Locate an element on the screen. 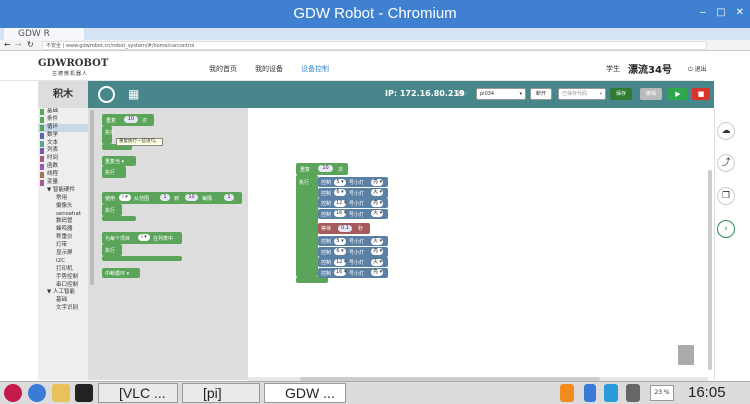 The image size is (750, 404). forward-icon: → is located at coordinates (18, 45).